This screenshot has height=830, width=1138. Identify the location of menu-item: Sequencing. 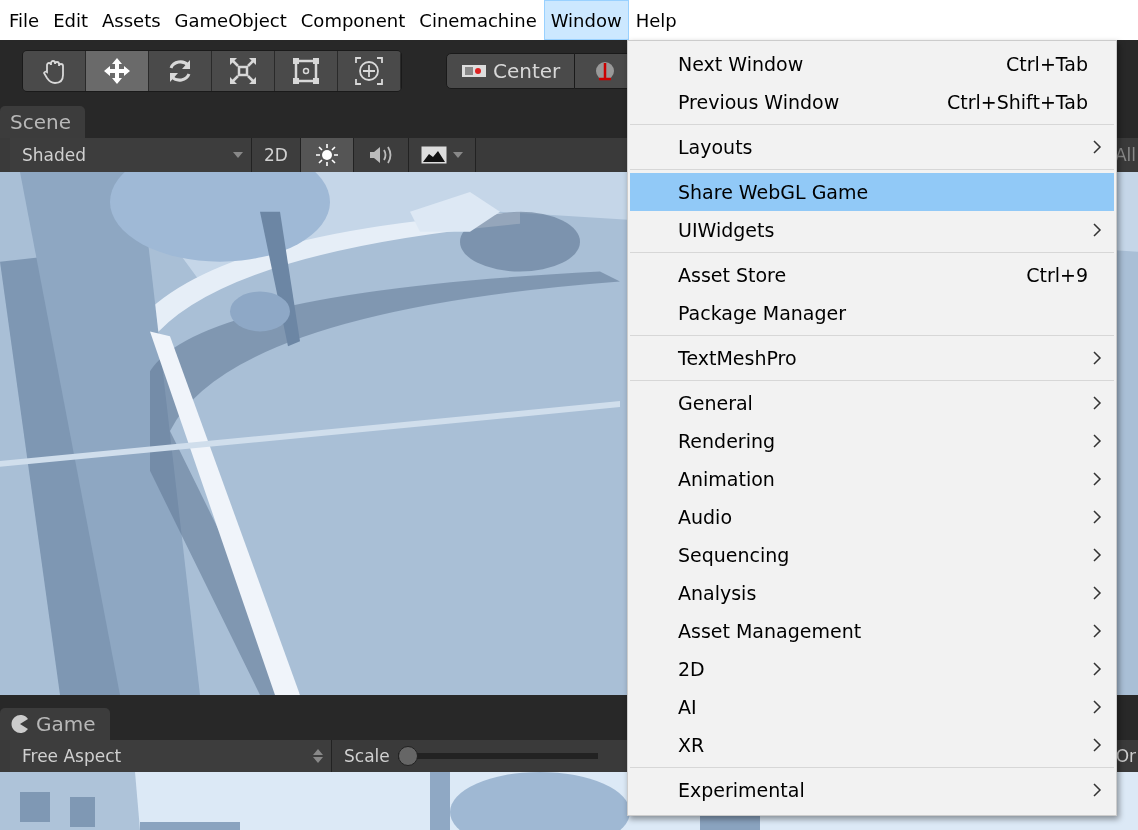
(872, 555).